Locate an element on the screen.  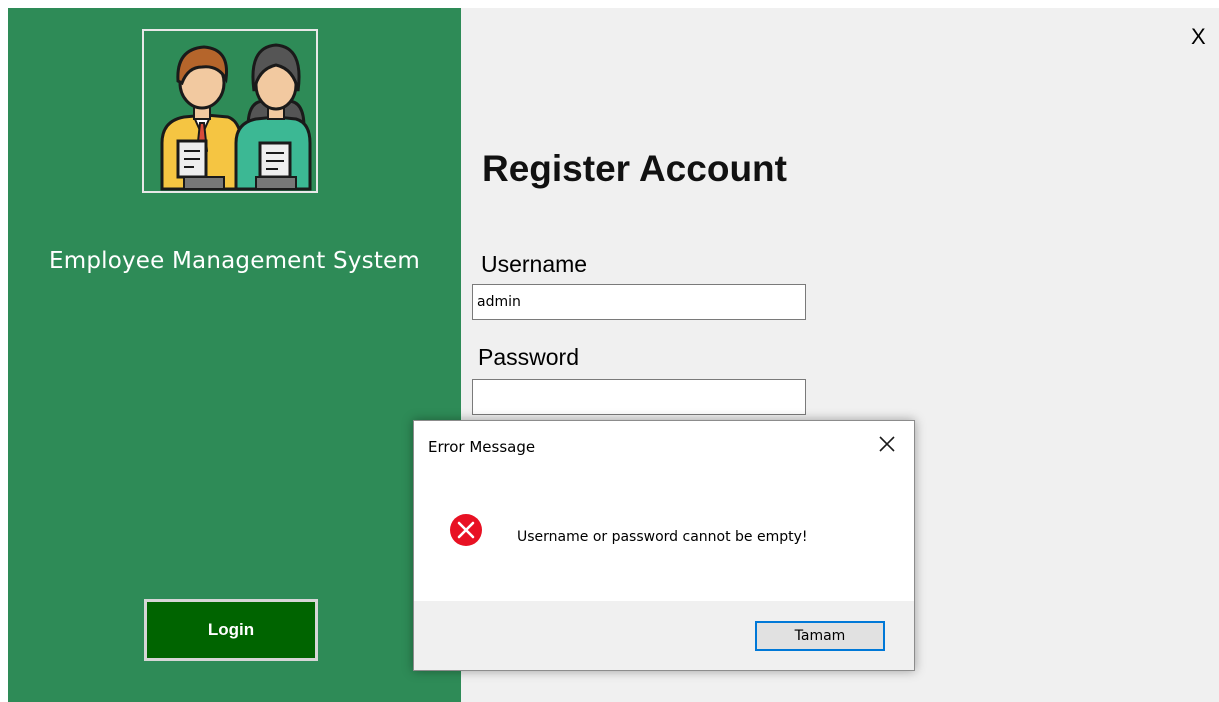
window-close-button: X is located at coordinates (1198, 37).